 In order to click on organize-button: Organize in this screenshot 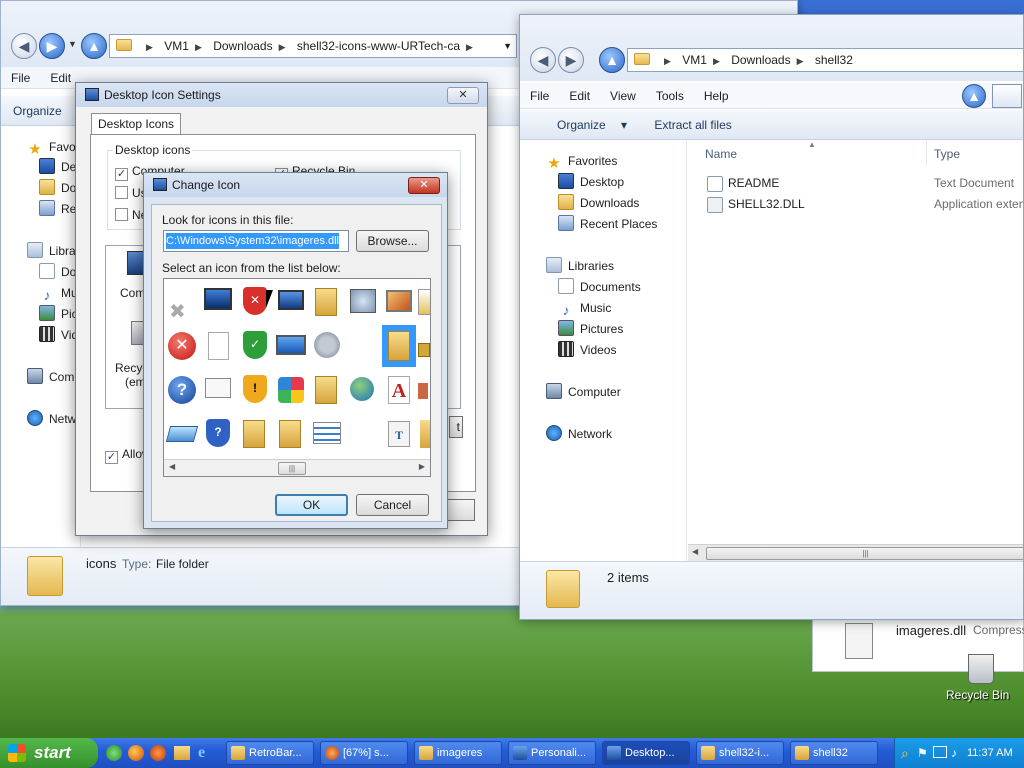, I will do `click(37, 111)`.